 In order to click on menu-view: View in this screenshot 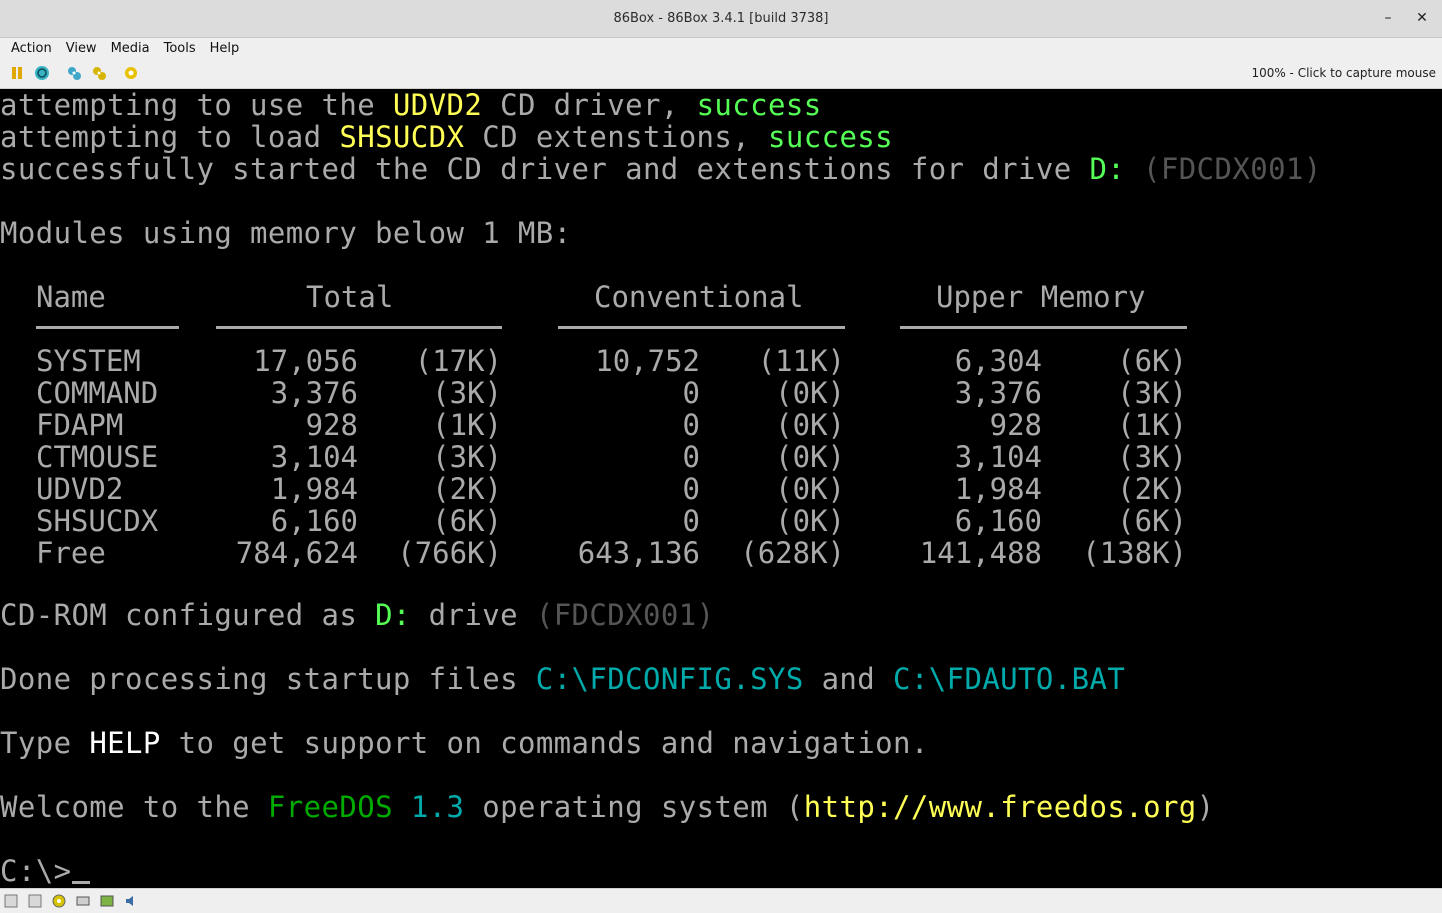, I will do `click(81, 48)`.